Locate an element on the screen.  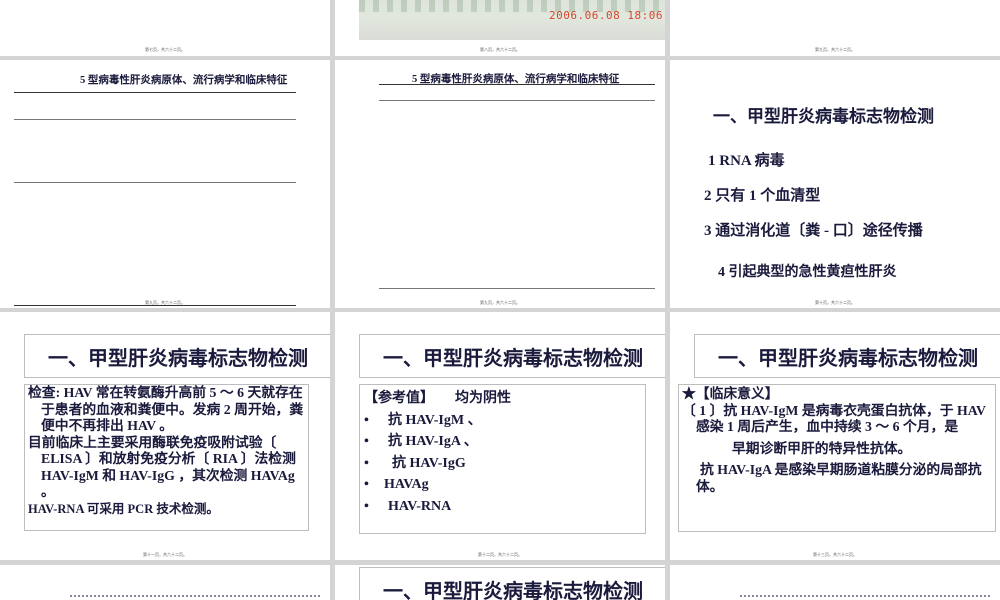
page-number: 第十二页，共六十二页。 is located at coordinates (500, 554).